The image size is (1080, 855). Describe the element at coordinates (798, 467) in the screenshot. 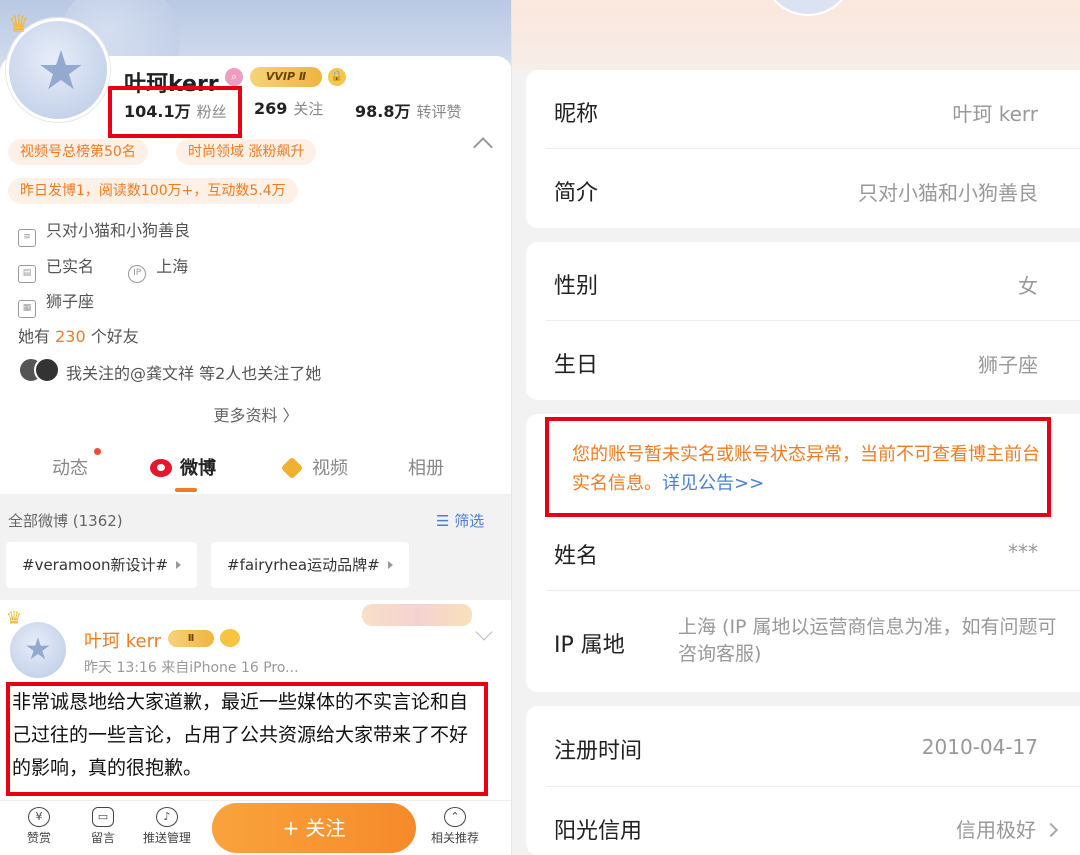

I see `highlight-box-notice` at that location.